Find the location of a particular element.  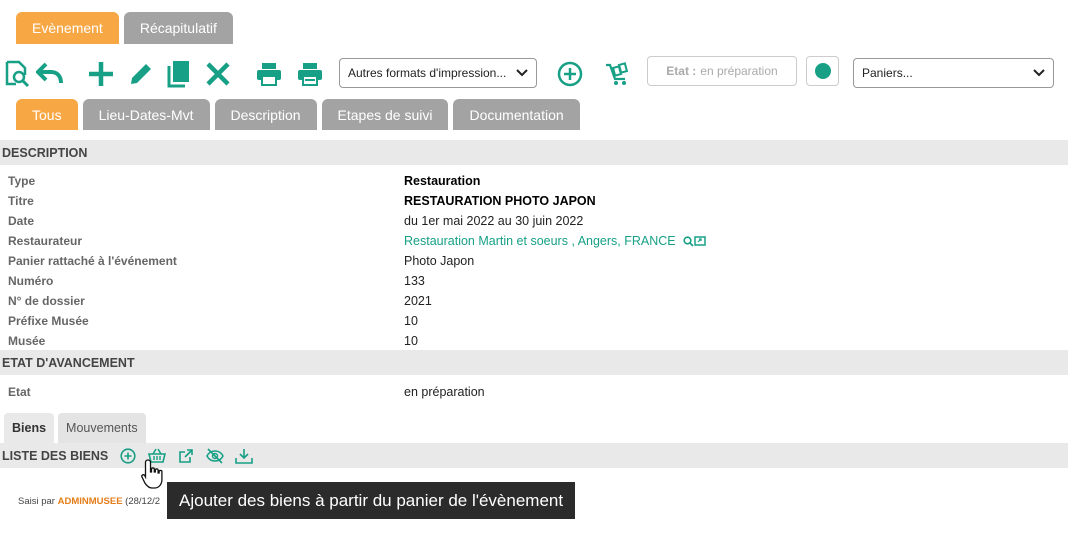

field-label: Titre is located at coordinates (21, 201).